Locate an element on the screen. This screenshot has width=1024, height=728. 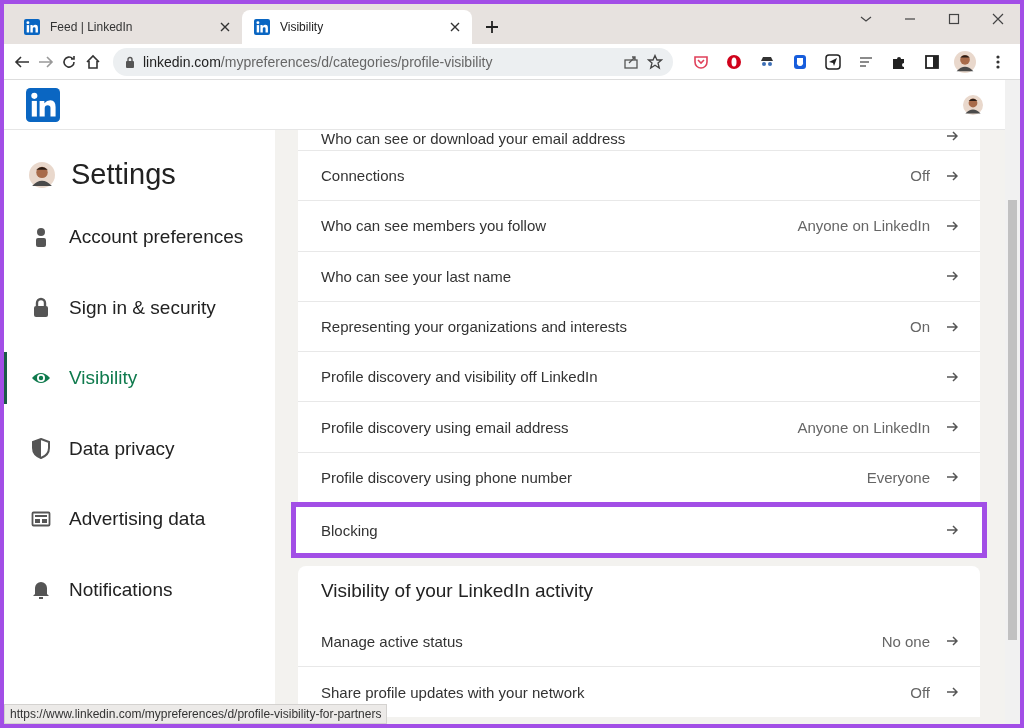
browser-tab: Visibility is located at coordinates (357, 27).